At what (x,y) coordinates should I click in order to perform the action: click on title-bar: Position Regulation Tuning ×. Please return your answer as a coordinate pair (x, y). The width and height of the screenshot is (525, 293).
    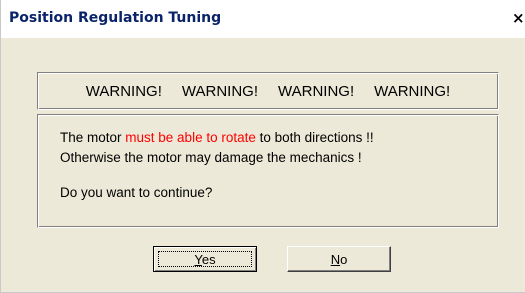
    Looking at the image, I should click on (263, 19).